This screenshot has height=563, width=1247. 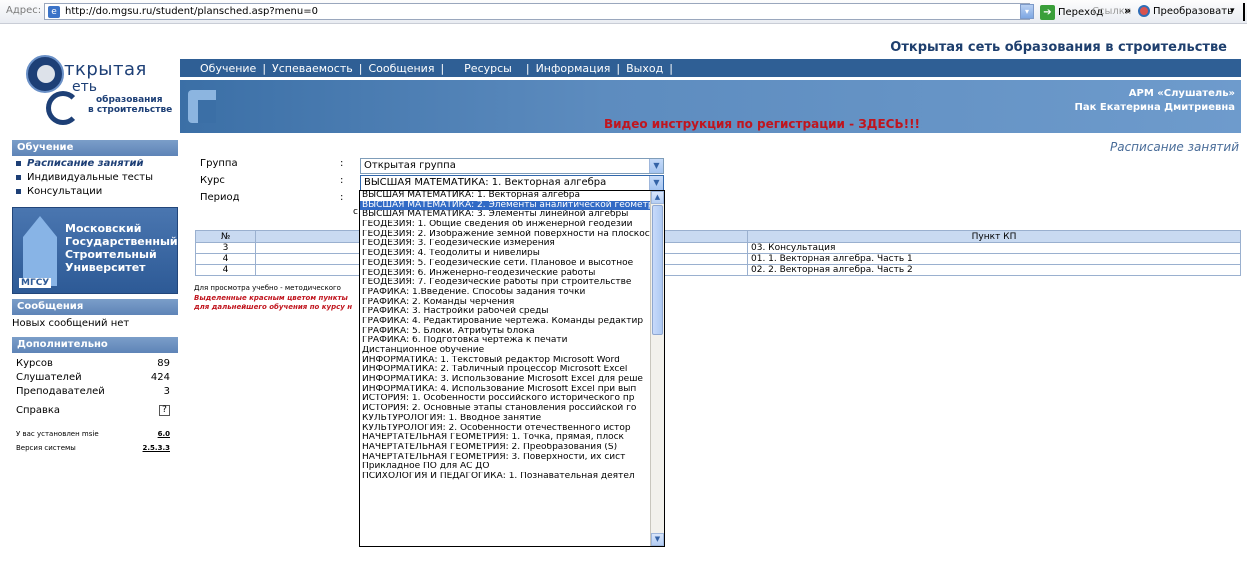 I want to click on table-row: 4 01. 1. Векторная алгебра. Часть 1, so click(x=718, y=259).